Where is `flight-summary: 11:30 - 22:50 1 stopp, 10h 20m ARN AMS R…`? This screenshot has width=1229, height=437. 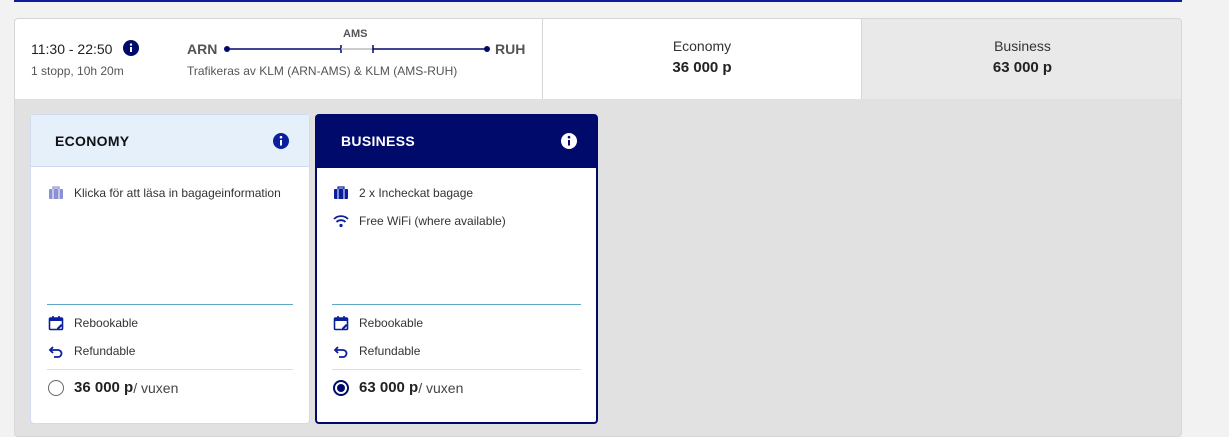 flight-summary: 11:30 - 22:50 1 stopp, 10h 20m ARN AMS R… is located at coordinates (279, 59).